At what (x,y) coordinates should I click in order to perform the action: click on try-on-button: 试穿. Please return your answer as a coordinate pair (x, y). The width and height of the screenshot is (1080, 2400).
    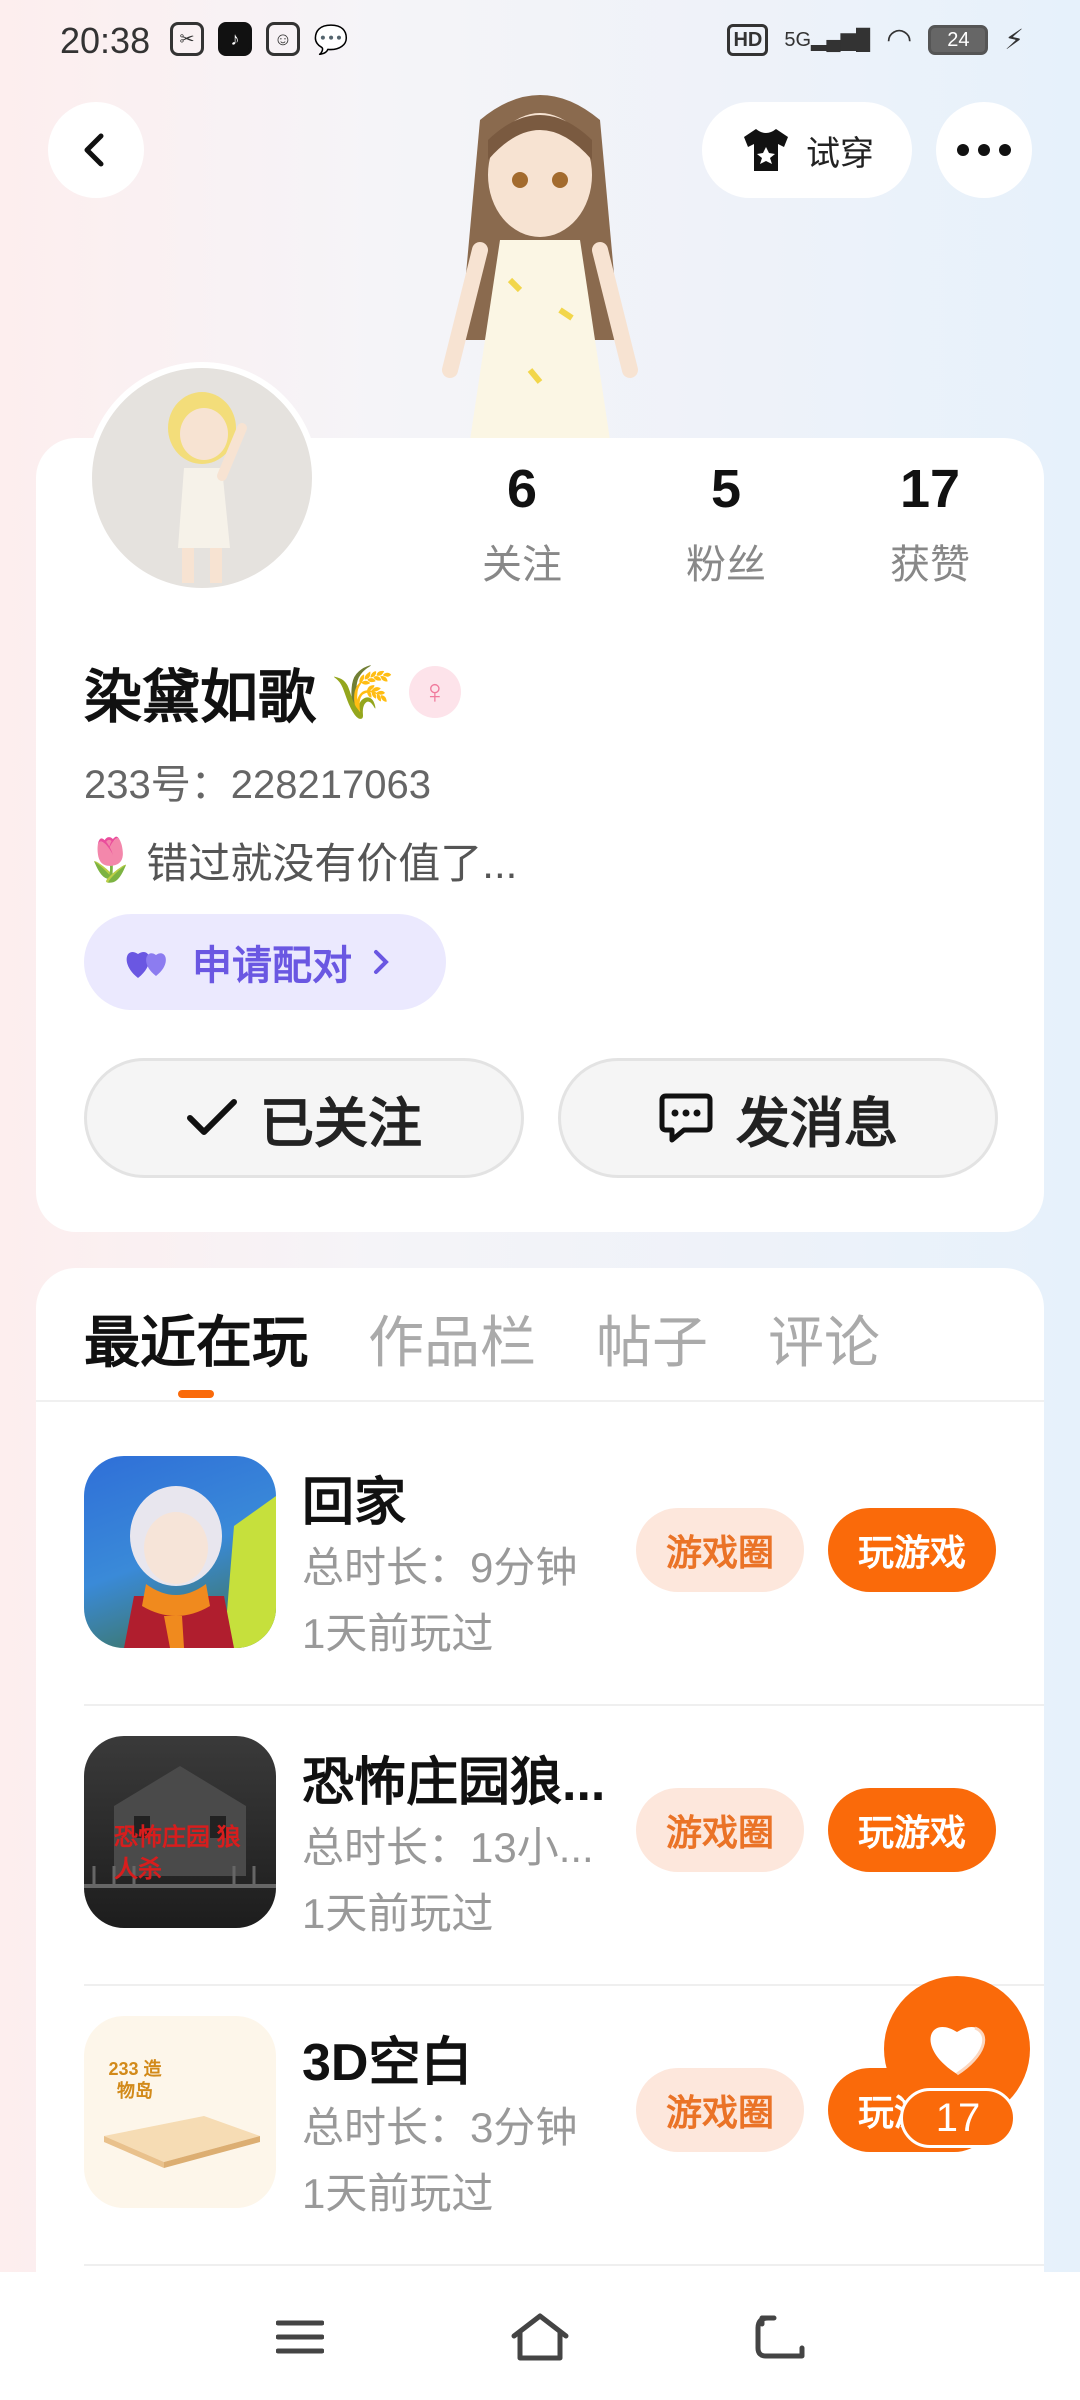
    Looking at the image, I should click on (807, 150).